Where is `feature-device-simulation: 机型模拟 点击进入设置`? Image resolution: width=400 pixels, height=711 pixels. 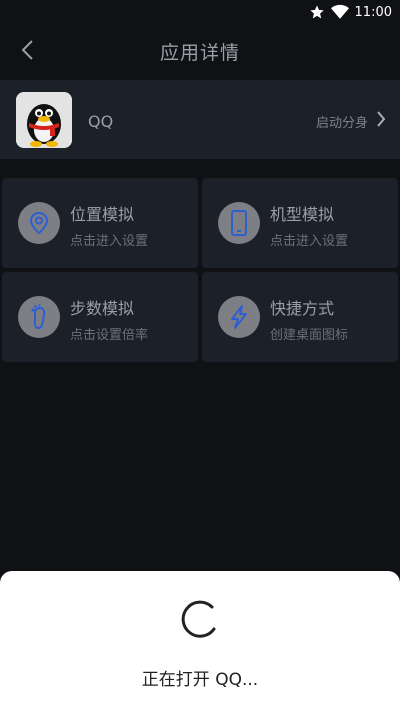
feature-device-simulation: 机型模拟 点击进入设置 is located at coordinates (300, 223).